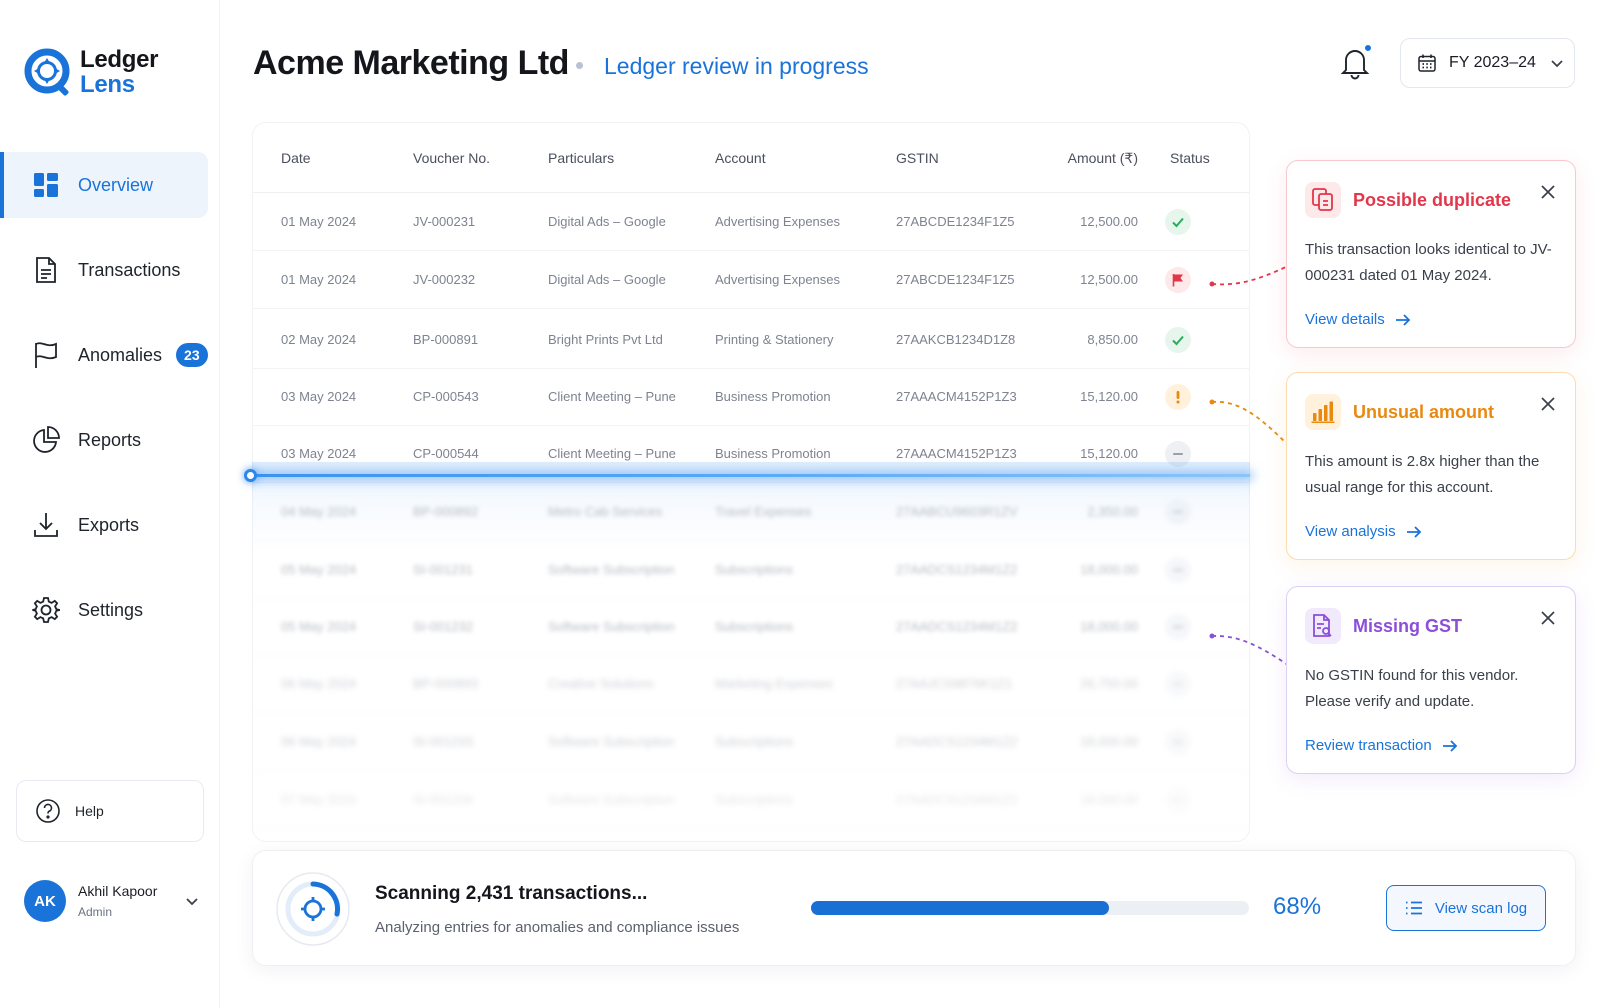 The width and height of the screenshot is (1600, 1008). Describe the element at coordinates (1112, 339) in the screenshot. I see `cell-amount: 8,850.00` at that location.